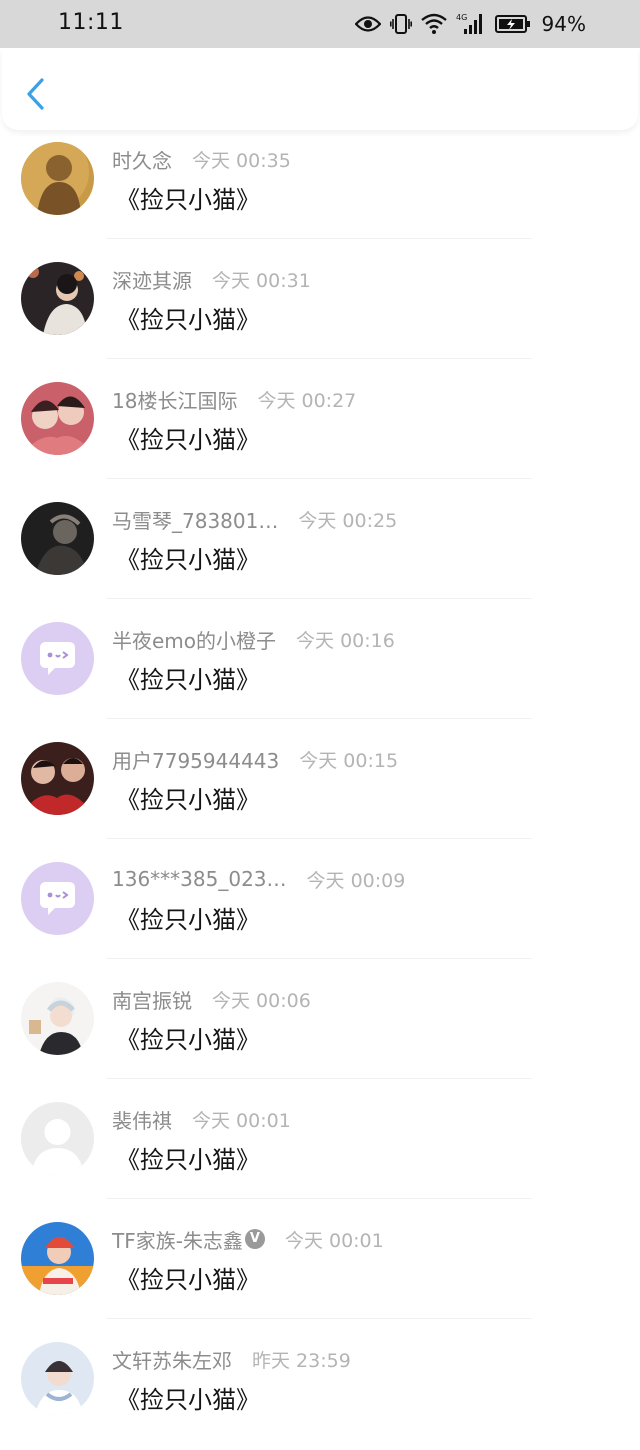 This screenshot has height=1450, width=640. I want to click on username: TF家族-朱志鑫, so click(177, 1239).